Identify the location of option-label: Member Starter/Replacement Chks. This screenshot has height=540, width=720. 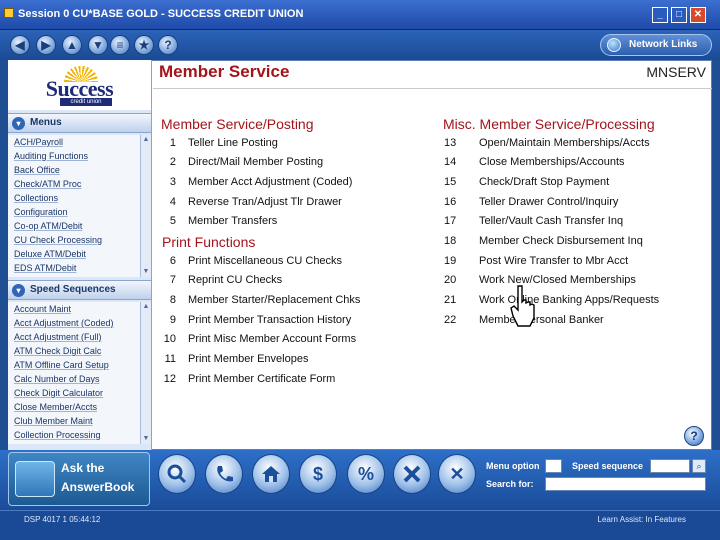
(274, 300).